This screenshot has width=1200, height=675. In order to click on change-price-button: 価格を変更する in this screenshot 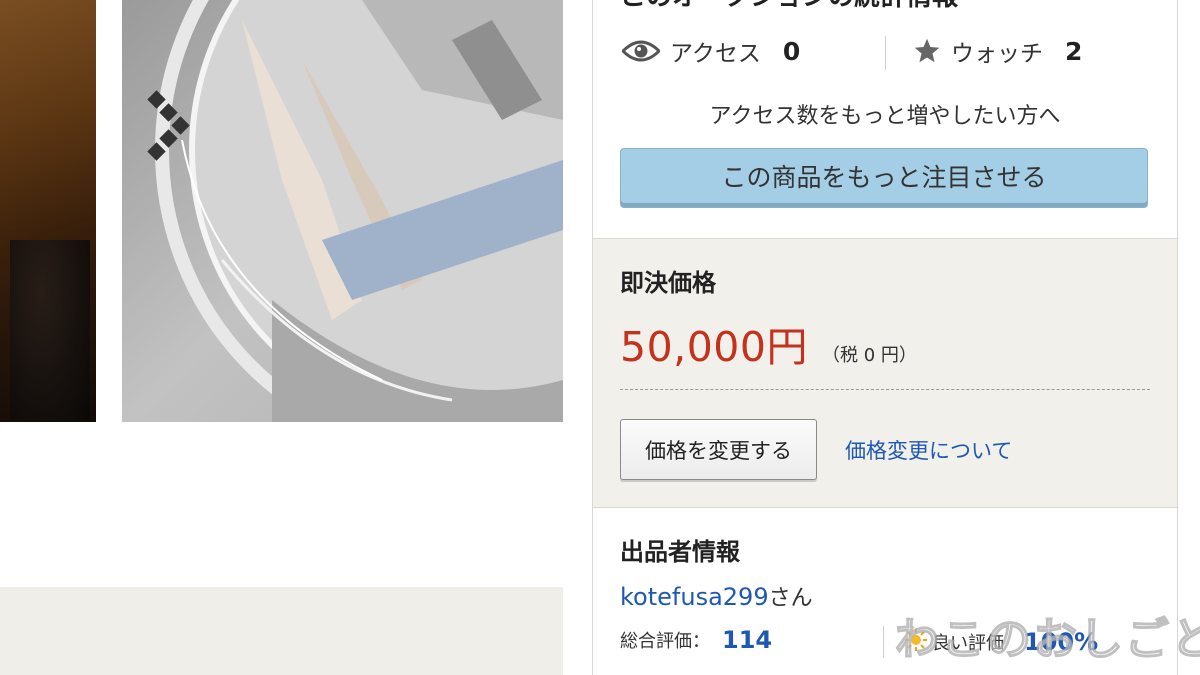, I will do `click(718, 449)`.